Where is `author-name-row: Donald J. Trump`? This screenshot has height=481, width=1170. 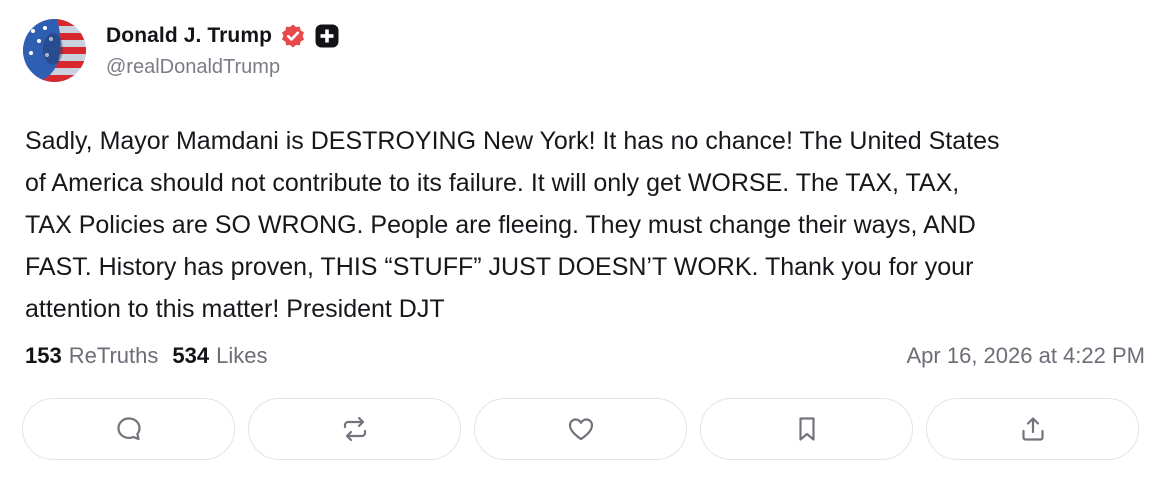
author-name-row: Donald J. Trump is located at coordinates (223, 36).